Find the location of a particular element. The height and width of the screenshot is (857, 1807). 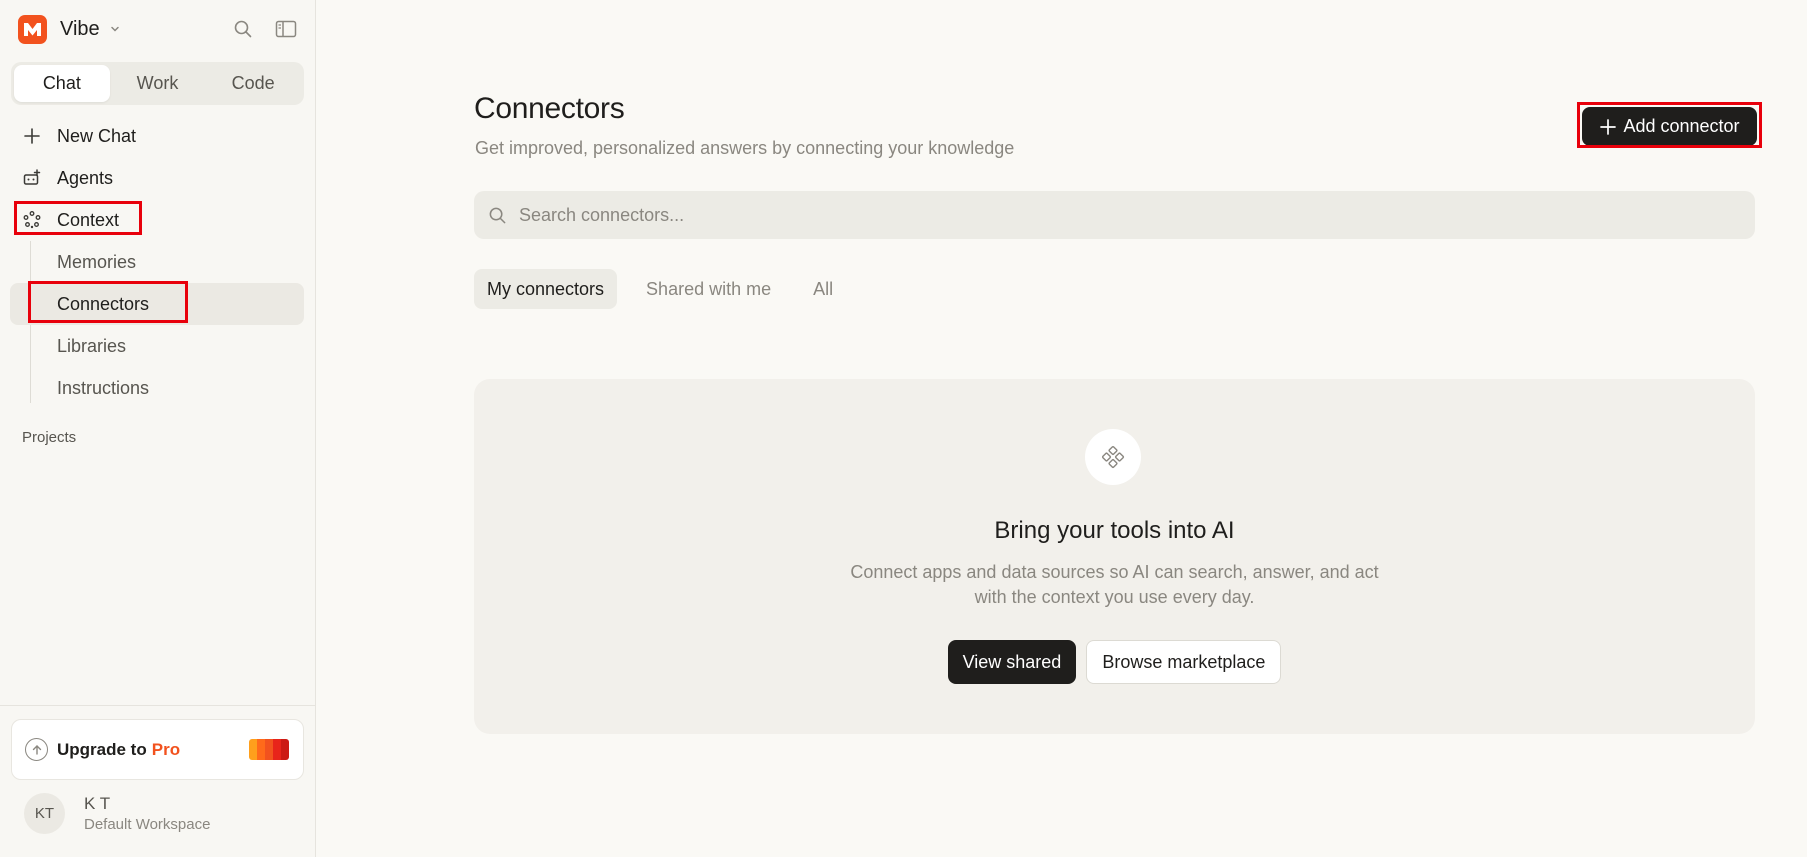

user-account: KT K T Default Workspace is located at coordinates (157, 807).